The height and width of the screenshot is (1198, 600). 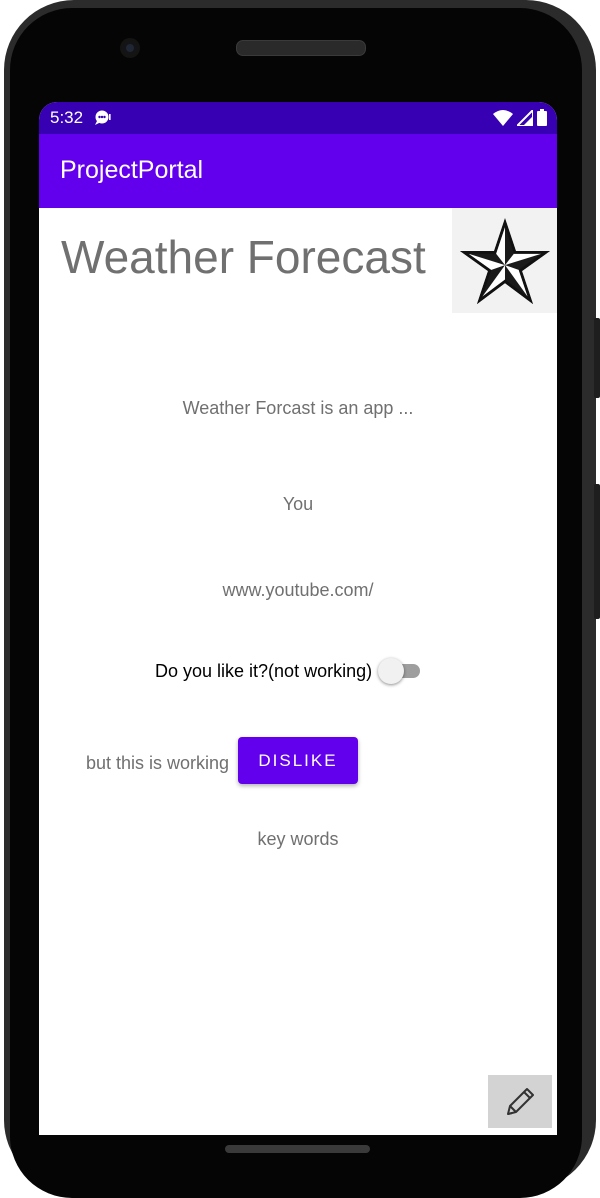 What do you see at coordinates (597, 358) in the screenshot?
I see `power-button` at bounding box center [597, 358].